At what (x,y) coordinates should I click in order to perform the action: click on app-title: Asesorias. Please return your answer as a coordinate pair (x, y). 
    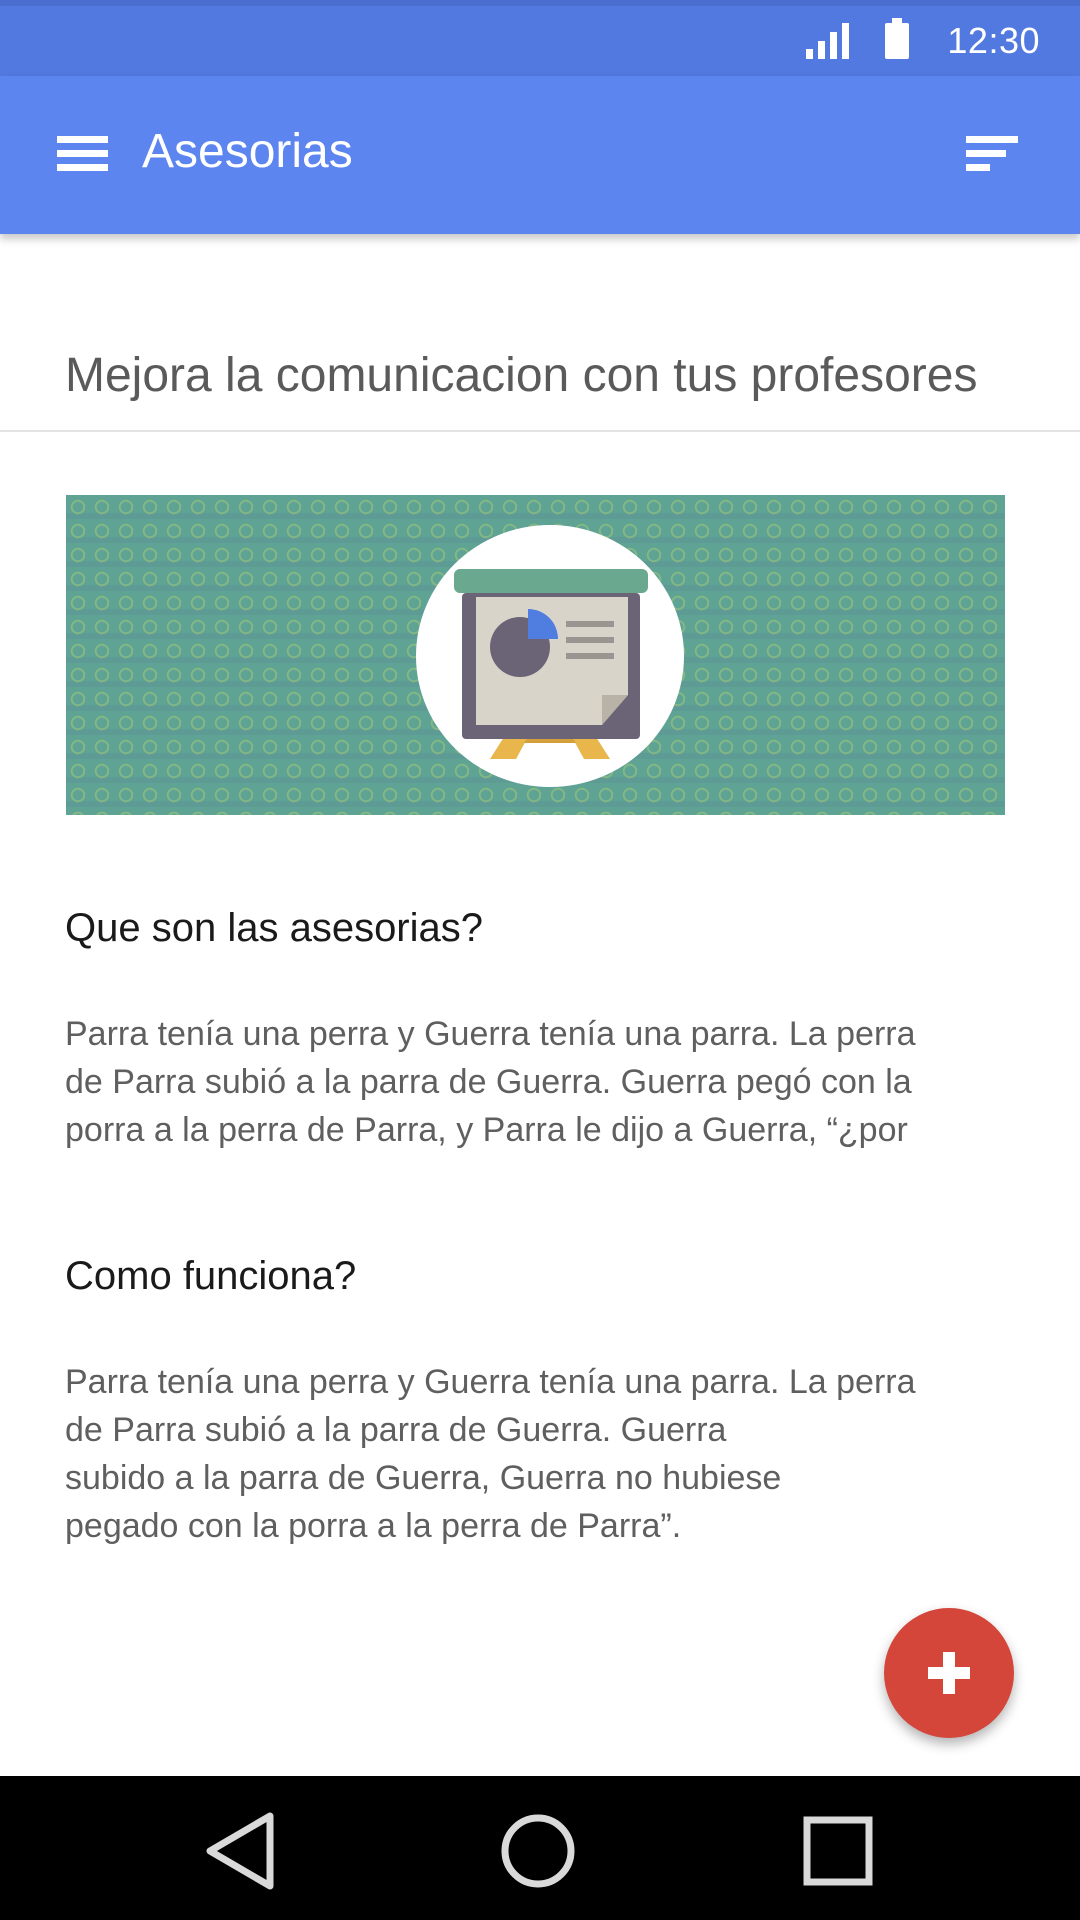
    Looking at the image, I should click on (247, 151).